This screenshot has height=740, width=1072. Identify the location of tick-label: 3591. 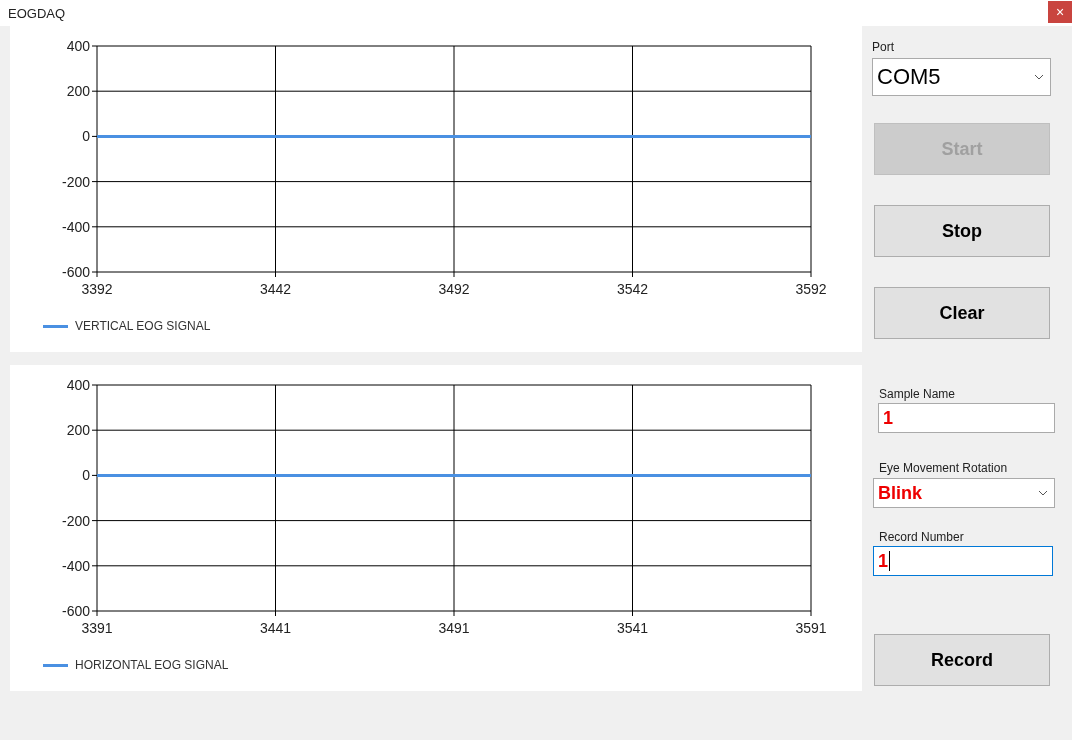
(811, 628).